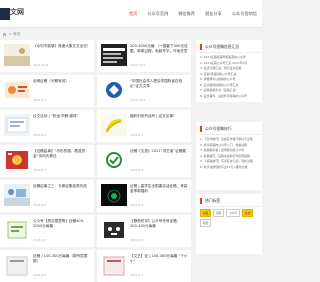 This screenshot has height=282, width=320. I want to click on article-title: 征稿启事之三：长期征集各类作品, so click(62, 186).